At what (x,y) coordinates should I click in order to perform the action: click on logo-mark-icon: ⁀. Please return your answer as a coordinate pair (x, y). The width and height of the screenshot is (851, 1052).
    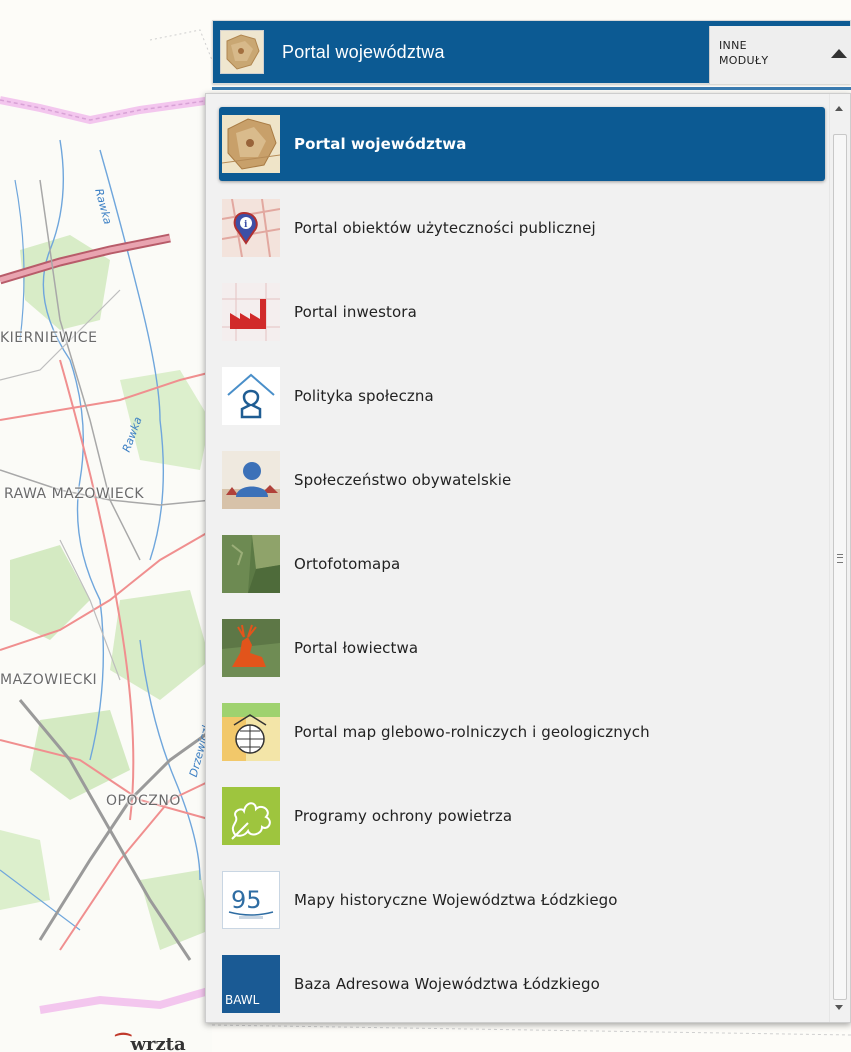
    Looking at the image, I should click on (123, 1043).